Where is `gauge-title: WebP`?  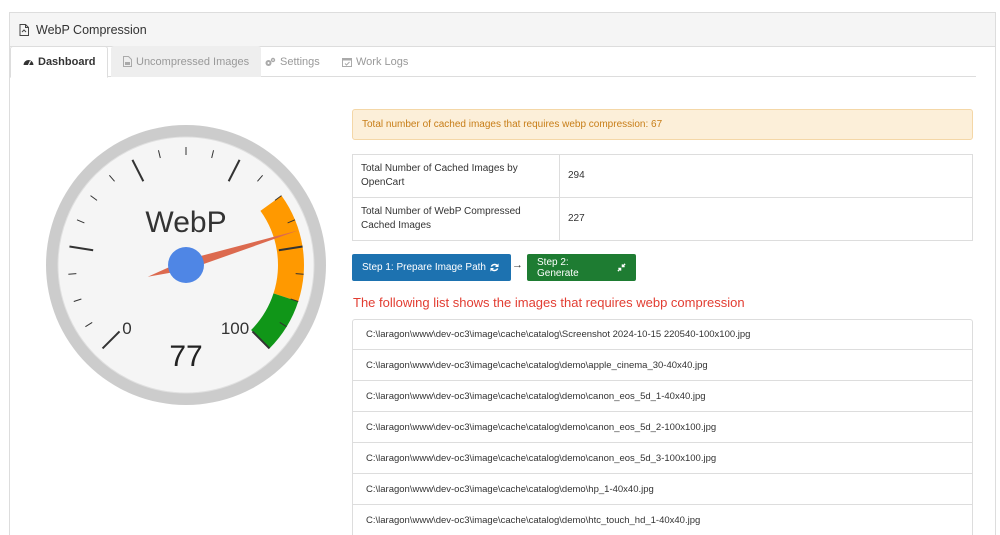 gauge-title: WebP is located at coordinates (185, 222).